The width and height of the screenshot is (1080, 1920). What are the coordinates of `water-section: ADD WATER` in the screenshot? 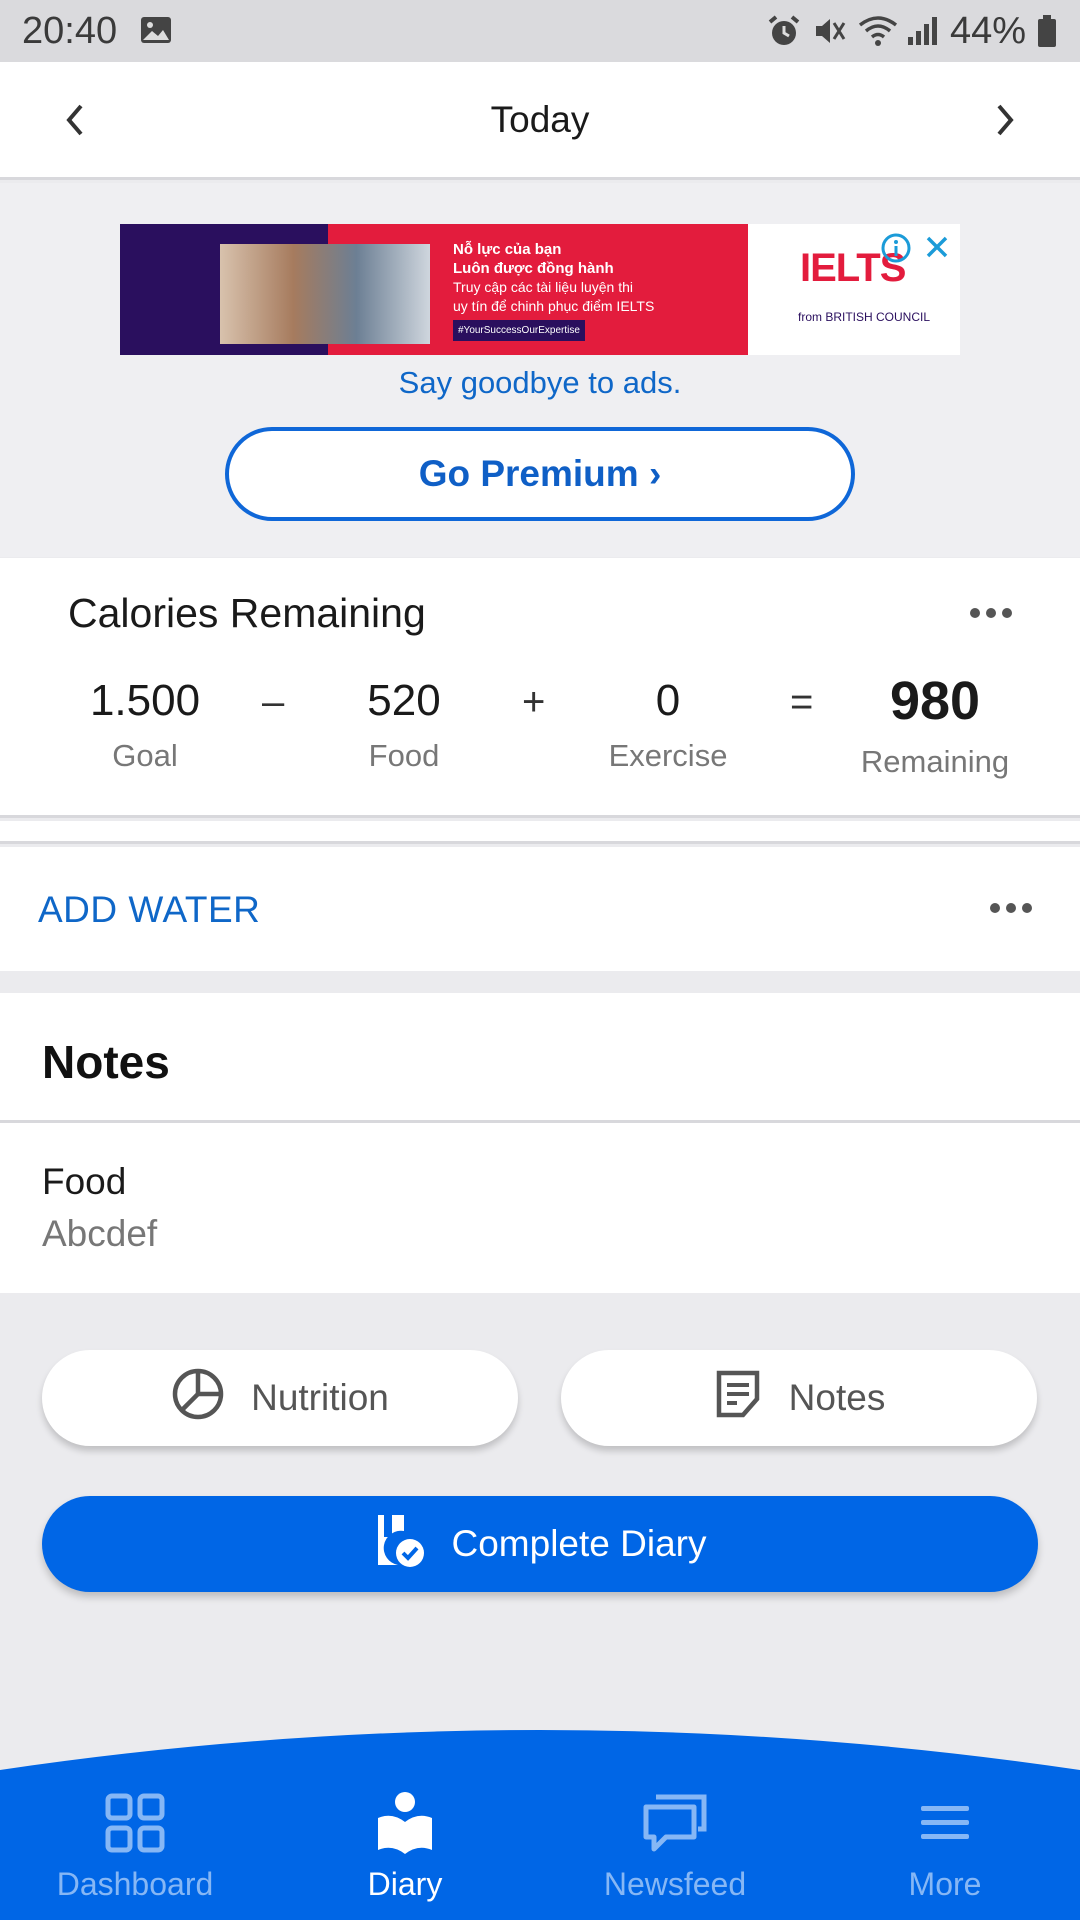 It's located at (540, 909).